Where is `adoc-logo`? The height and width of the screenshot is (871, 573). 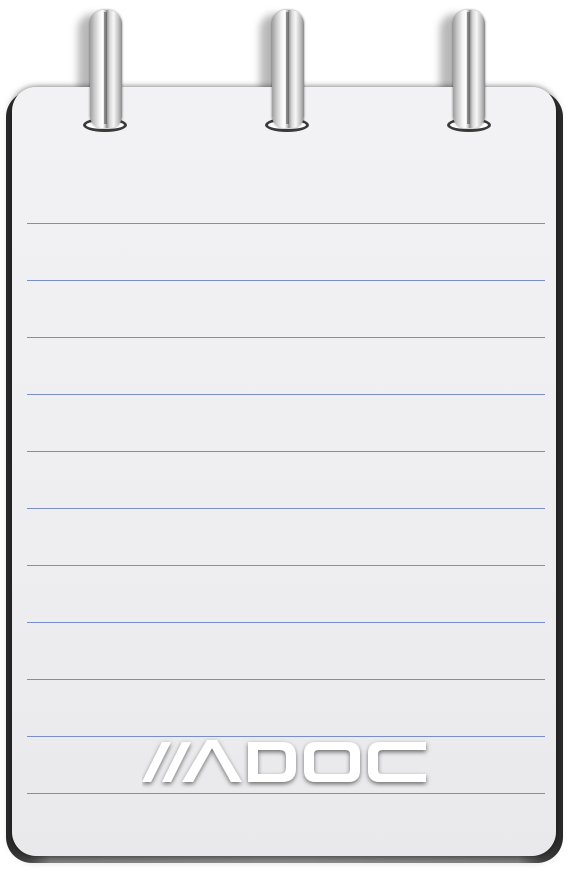
adoc-logo is located at coordinates (284, 761).